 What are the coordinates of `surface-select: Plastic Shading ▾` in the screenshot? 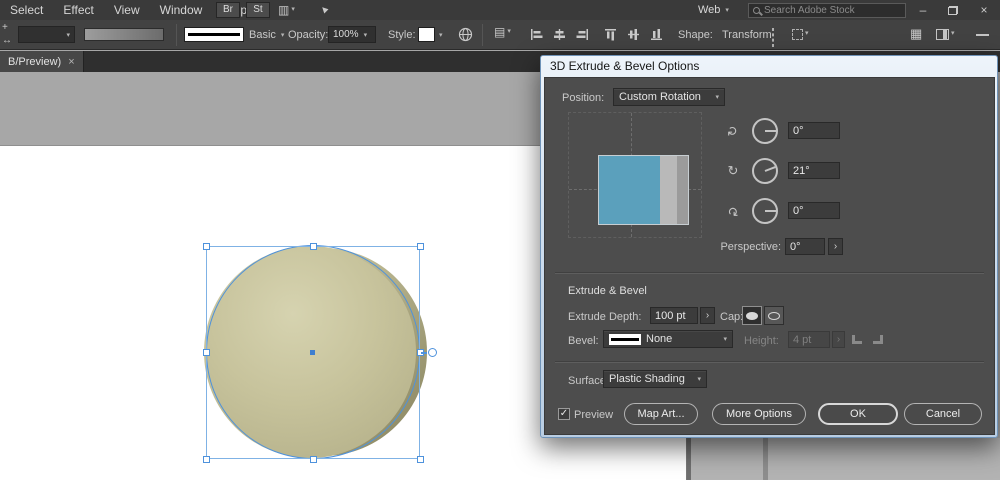 It's located at (655, 379).